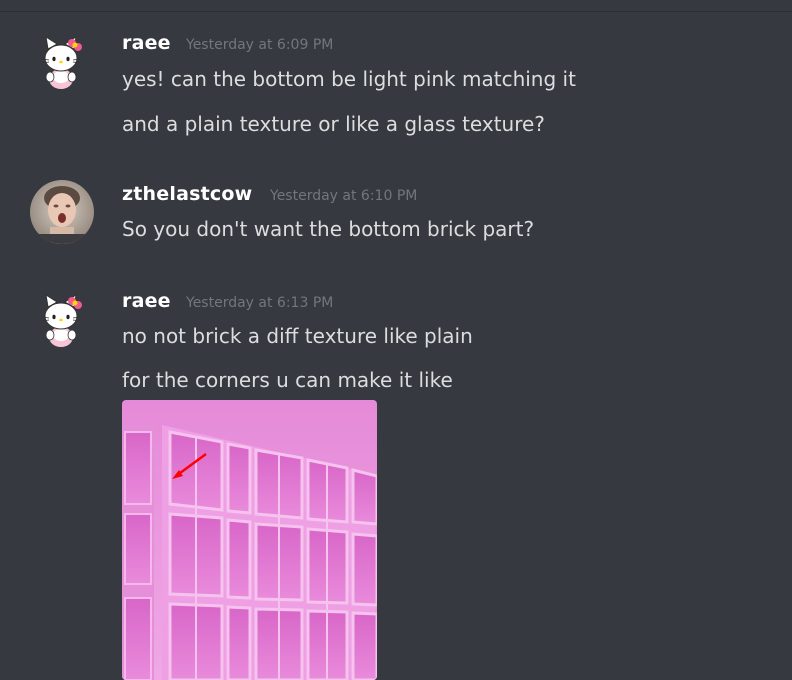 This screenshot has height=680, width=792. Describe the element at coordinates (187, 194) in the screenshot. I see `message-username: zthelastcow` at that location.